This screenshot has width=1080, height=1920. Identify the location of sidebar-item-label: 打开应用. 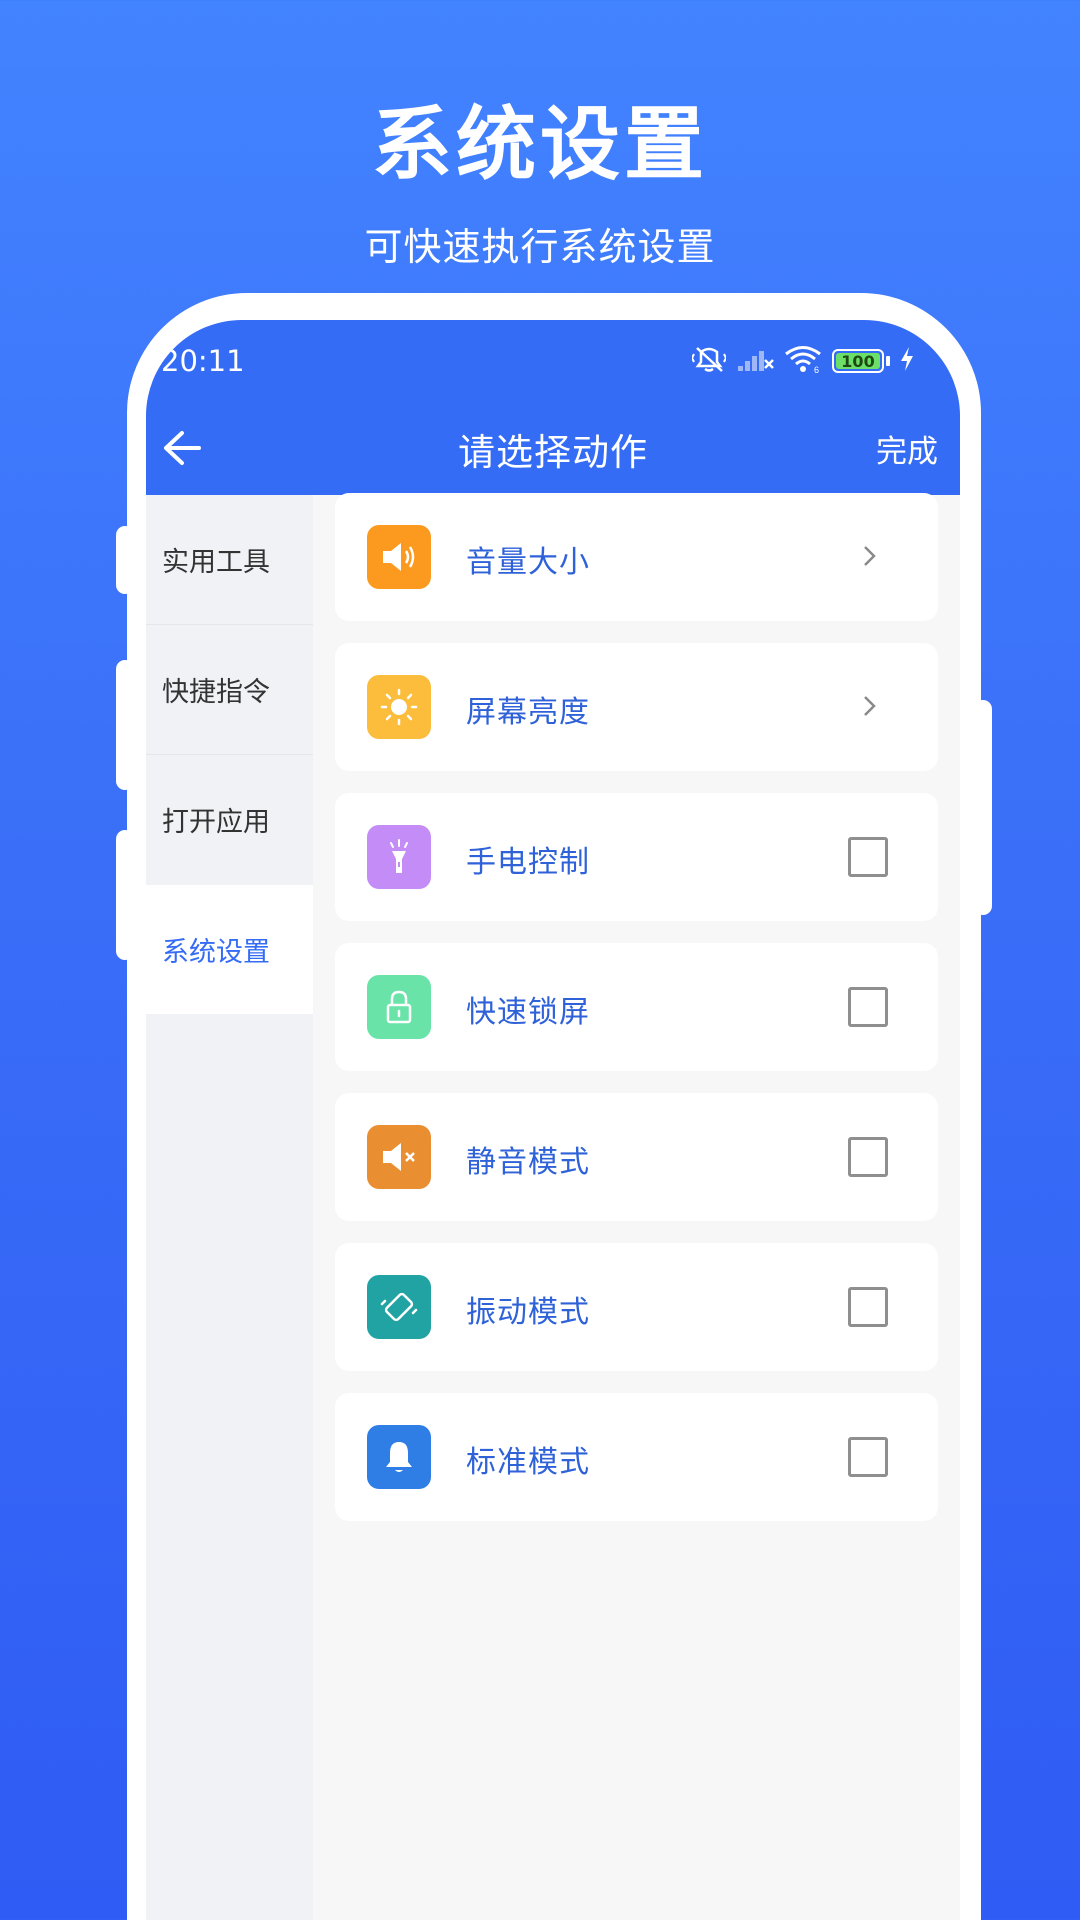
(216, 822).